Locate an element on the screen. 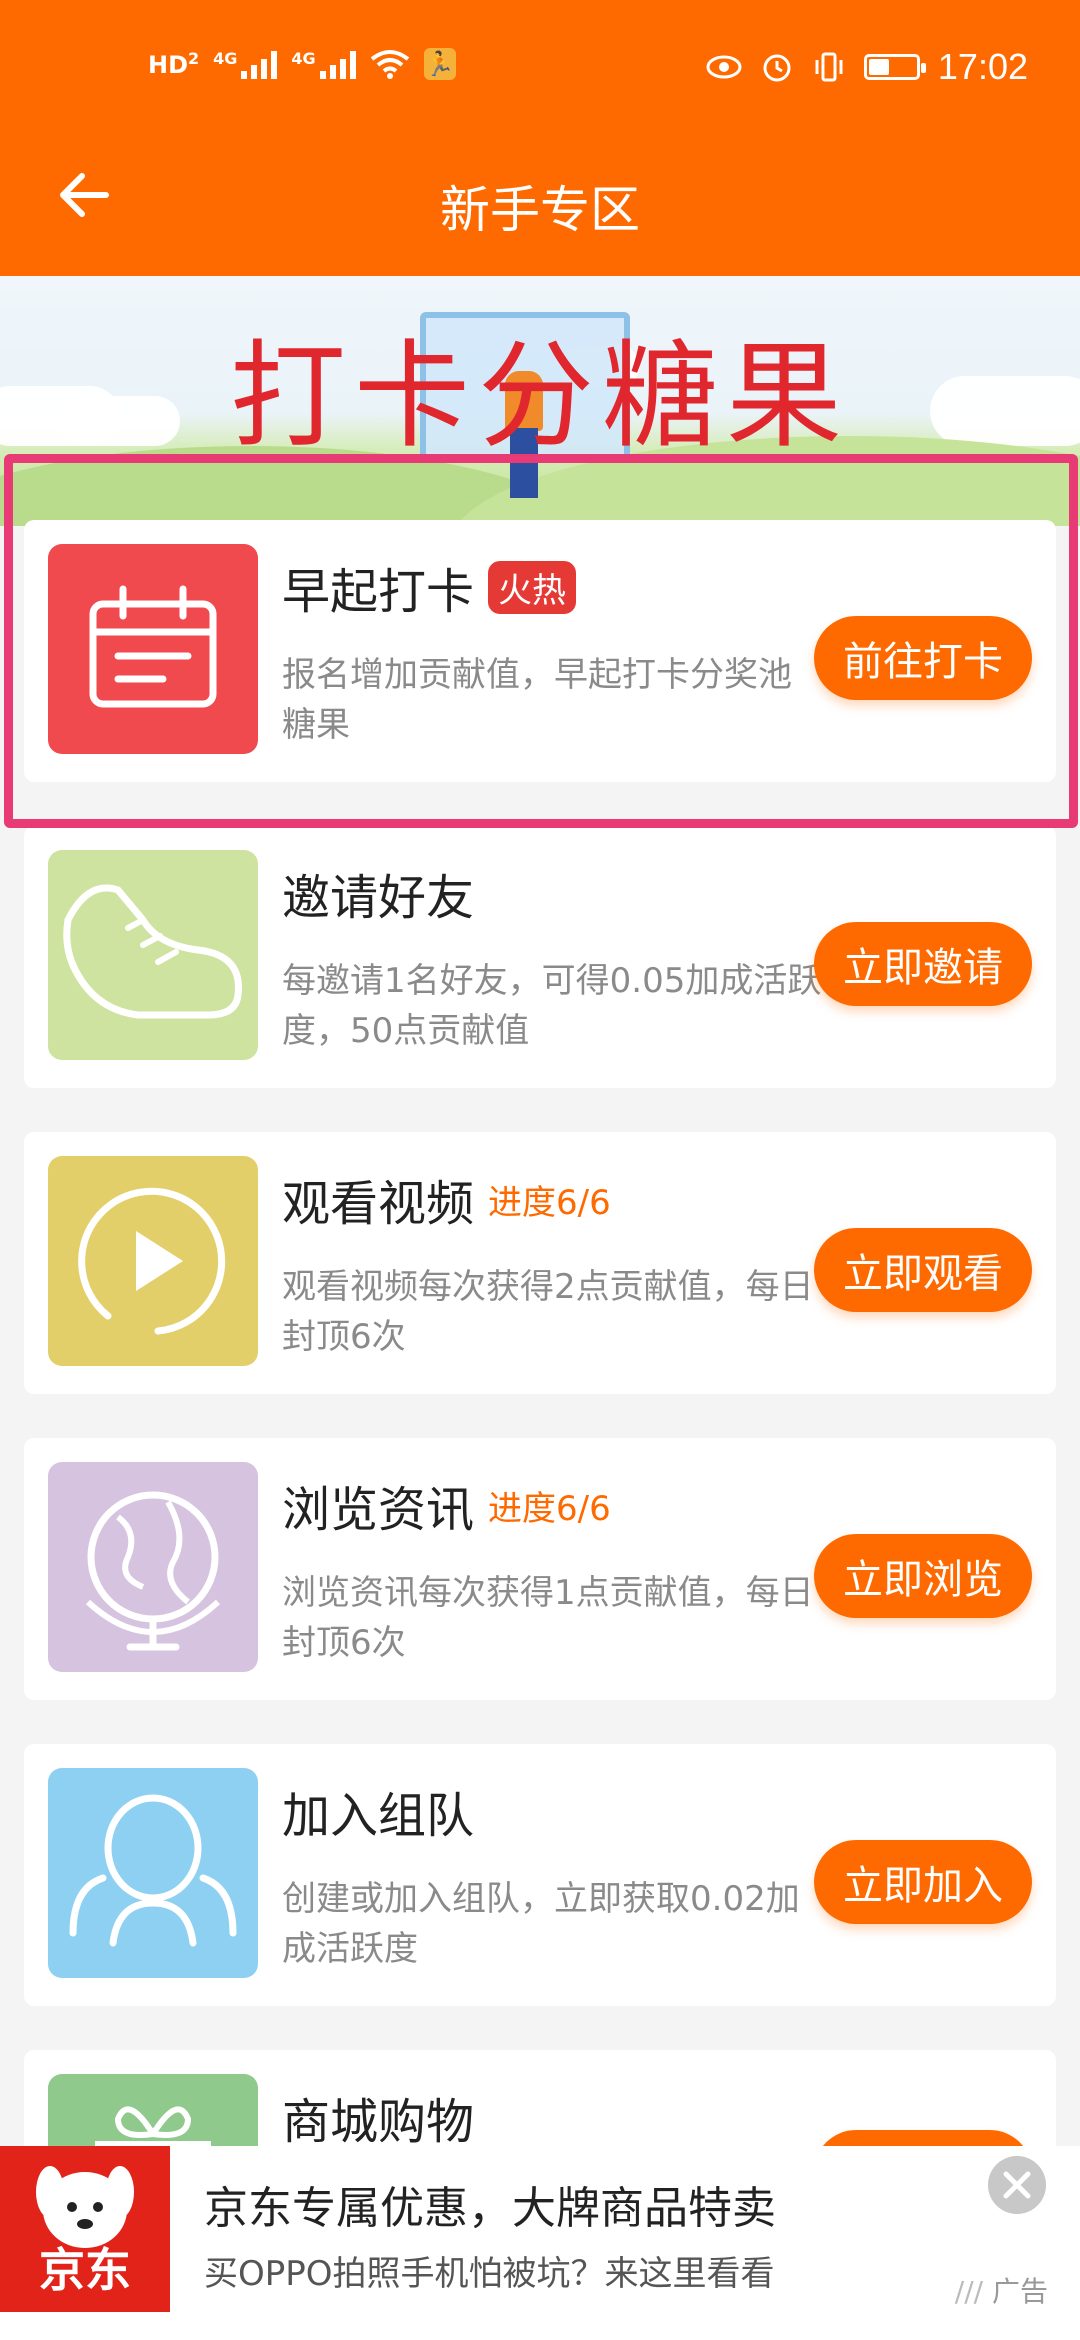 Image resolution: width=1080 pixels, height=2340 pixels. status-bar: HD2 4G 4G 🏃 17:02 is located at coordinates (540, 66).